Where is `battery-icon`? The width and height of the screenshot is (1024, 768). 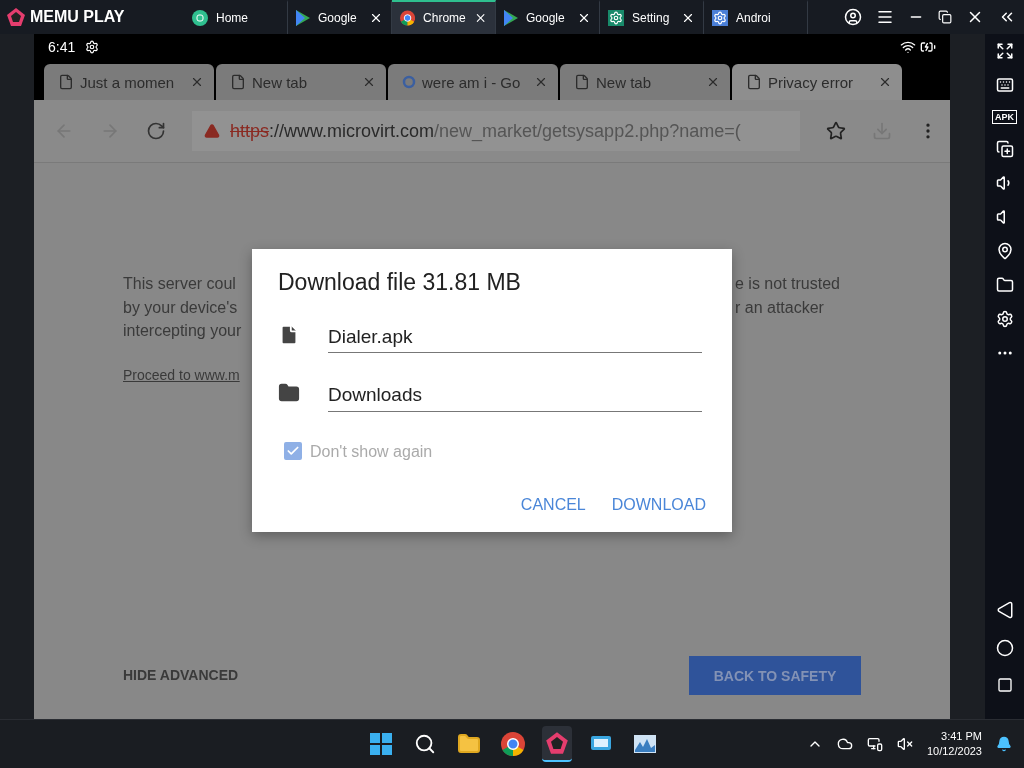
battery-icon is located at coordinates (928, 47).